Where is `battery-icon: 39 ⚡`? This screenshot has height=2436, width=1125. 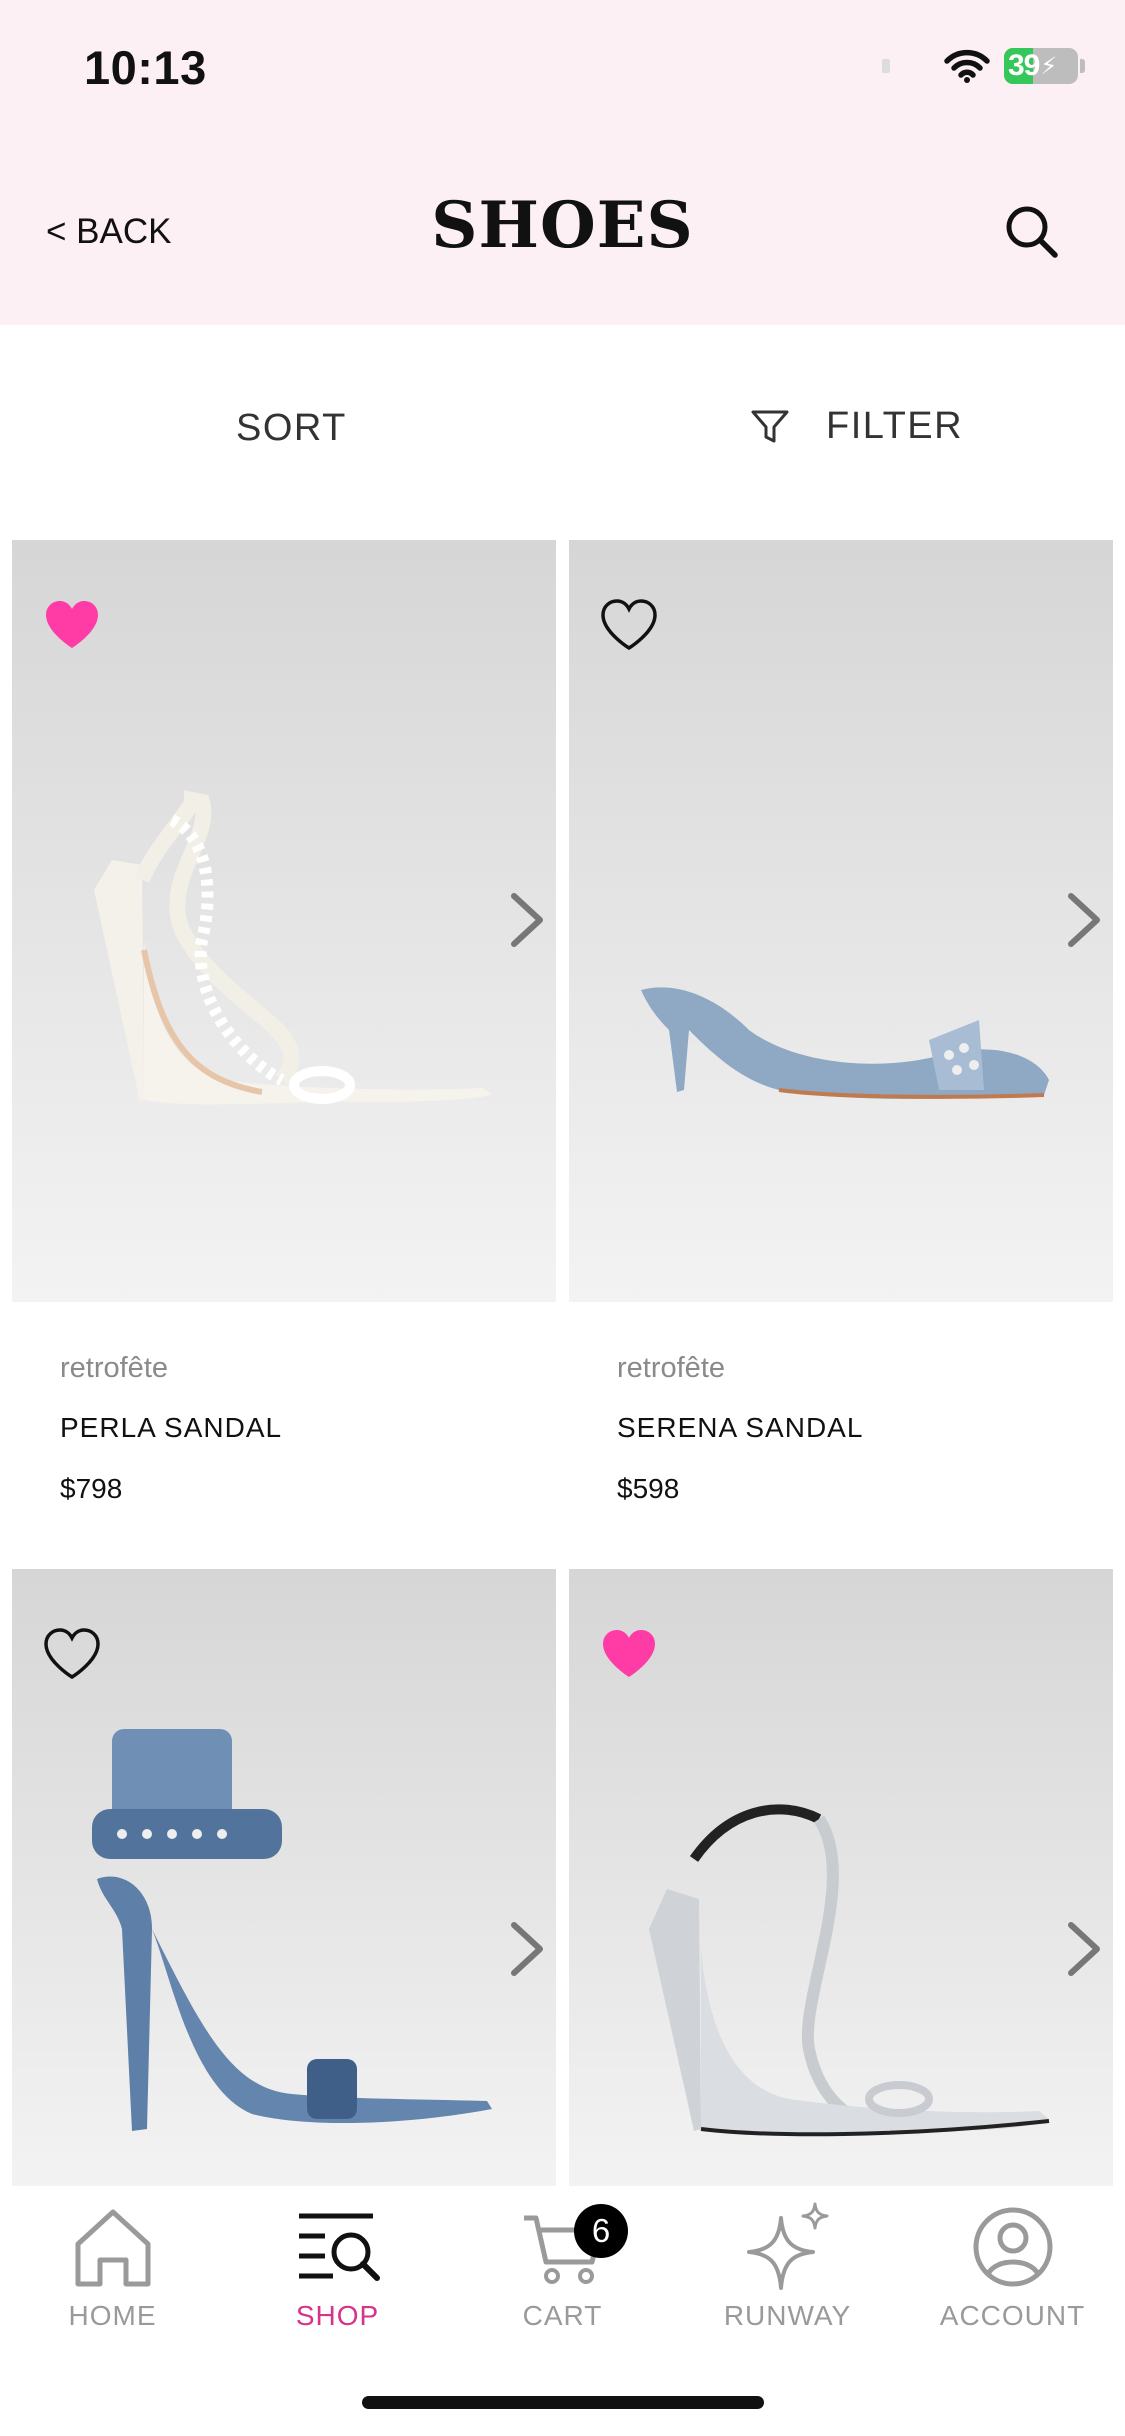 battery-icon: 39 ⚡ is located at coordinates (1041, 66).